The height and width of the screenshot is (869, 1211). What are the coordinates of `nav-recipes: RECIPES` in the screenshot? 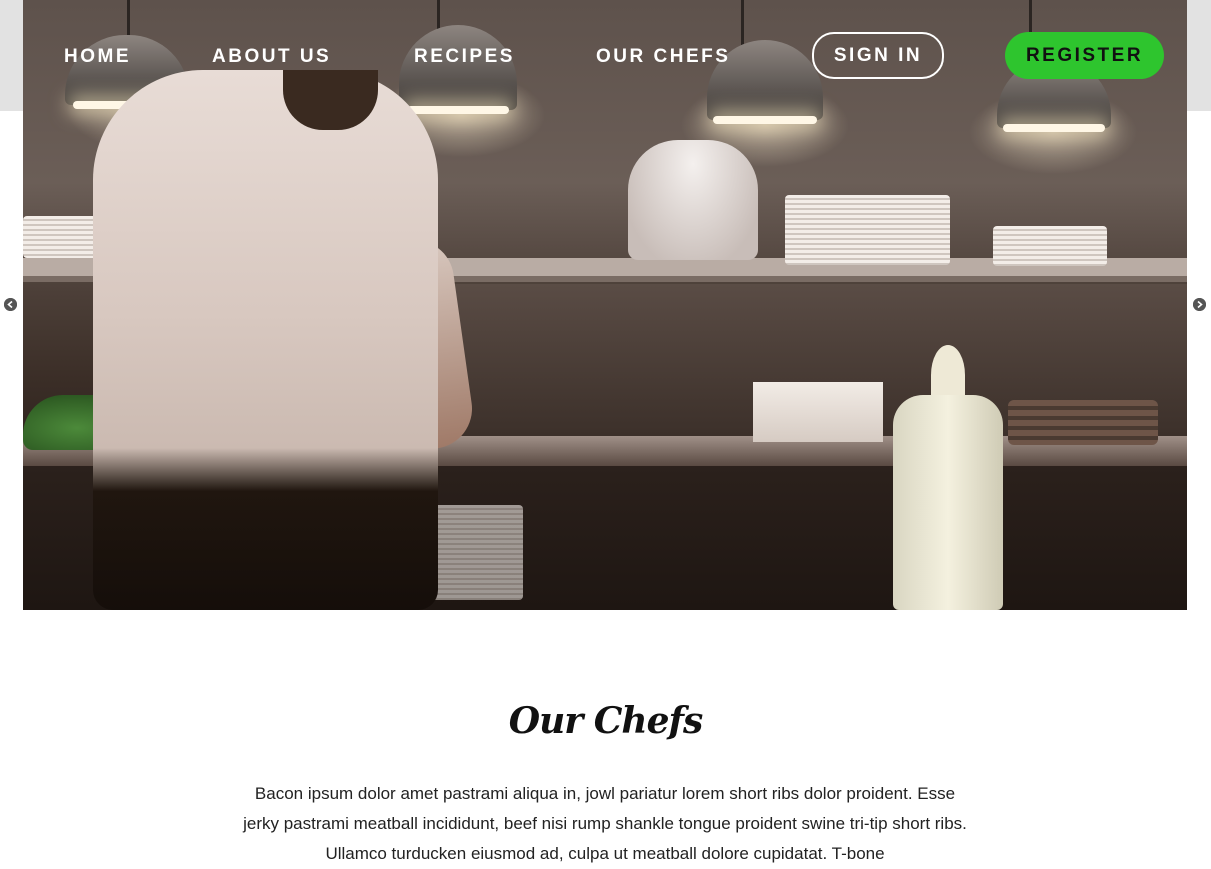 It's located at (464, 57).